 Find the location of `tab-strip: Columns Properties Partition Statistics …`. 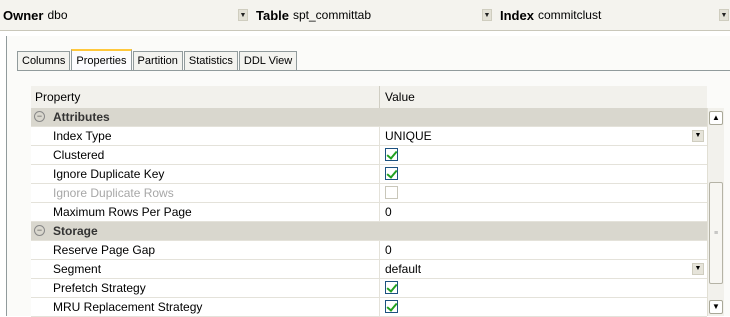

tab-strip: Columns Properties Partition Statistics … is located at coordinates (157, 59).